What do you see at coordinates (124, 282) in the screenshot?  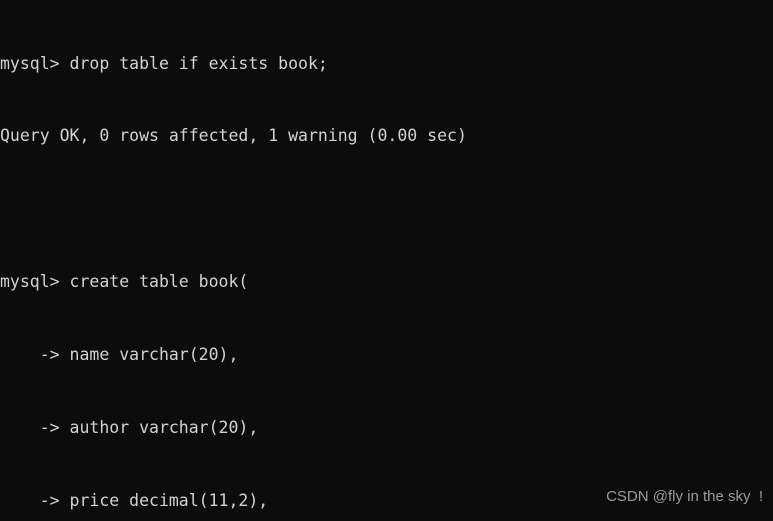 I see `terminal-line-create-command: mysql> create table book(` at bounding box center [124, 282].